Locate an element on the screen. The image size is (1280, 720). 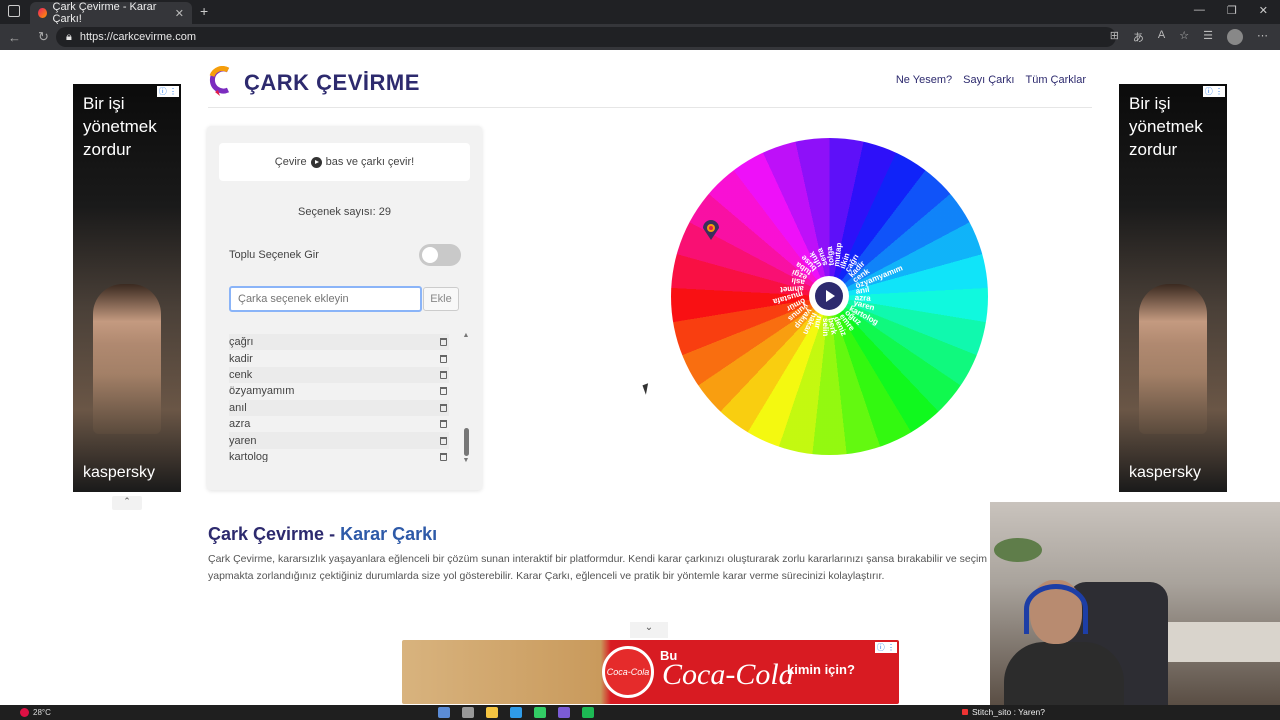
browser-tab: Çark Çevirme - Karar Çarkı! ✕ is located at coordinates (111, 13).